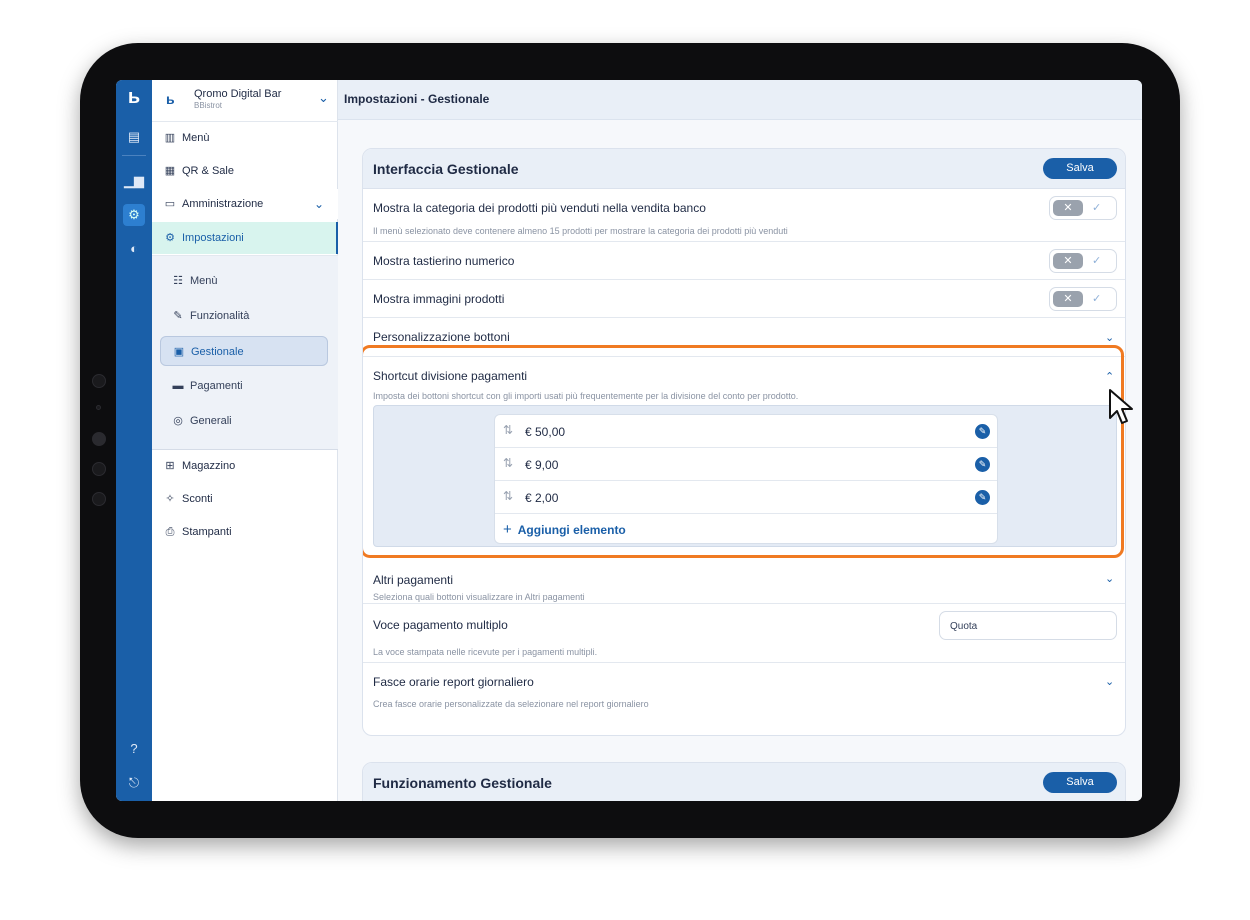 The image size is (1250, 920). What do you see at coordinates (744, 299) in the screenshot?
I see `setting-row-images: Mostra immagini prodotti ✕ ✓` at bounding box center [744, 299].